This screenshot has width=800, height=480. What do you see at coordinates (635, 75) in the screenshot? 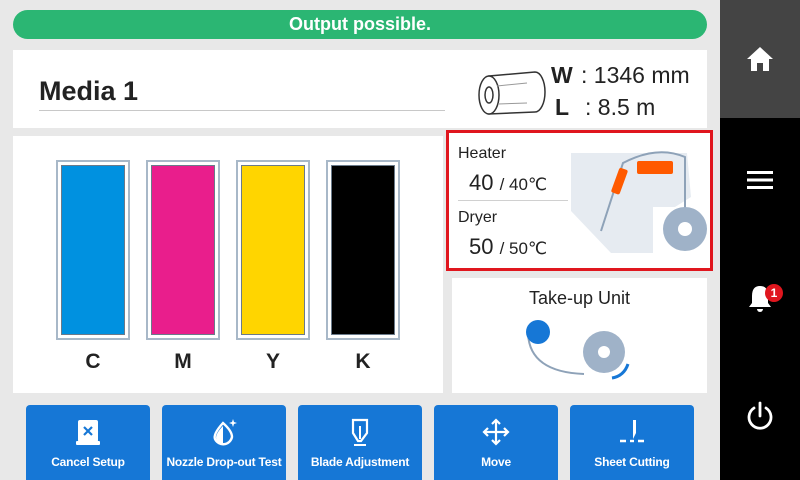
I see `width-value: : 1346 mm` at bounding box center [635, 75].